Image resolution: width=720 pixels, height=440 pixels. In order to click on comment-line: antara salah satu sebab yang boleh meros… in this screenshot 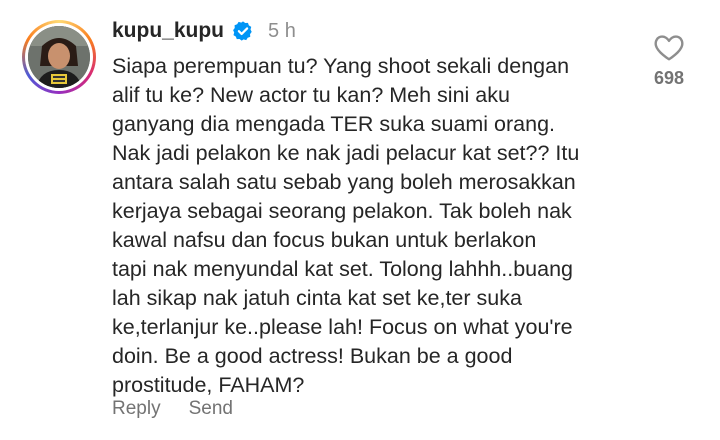, I will do `click(344, 182)`.